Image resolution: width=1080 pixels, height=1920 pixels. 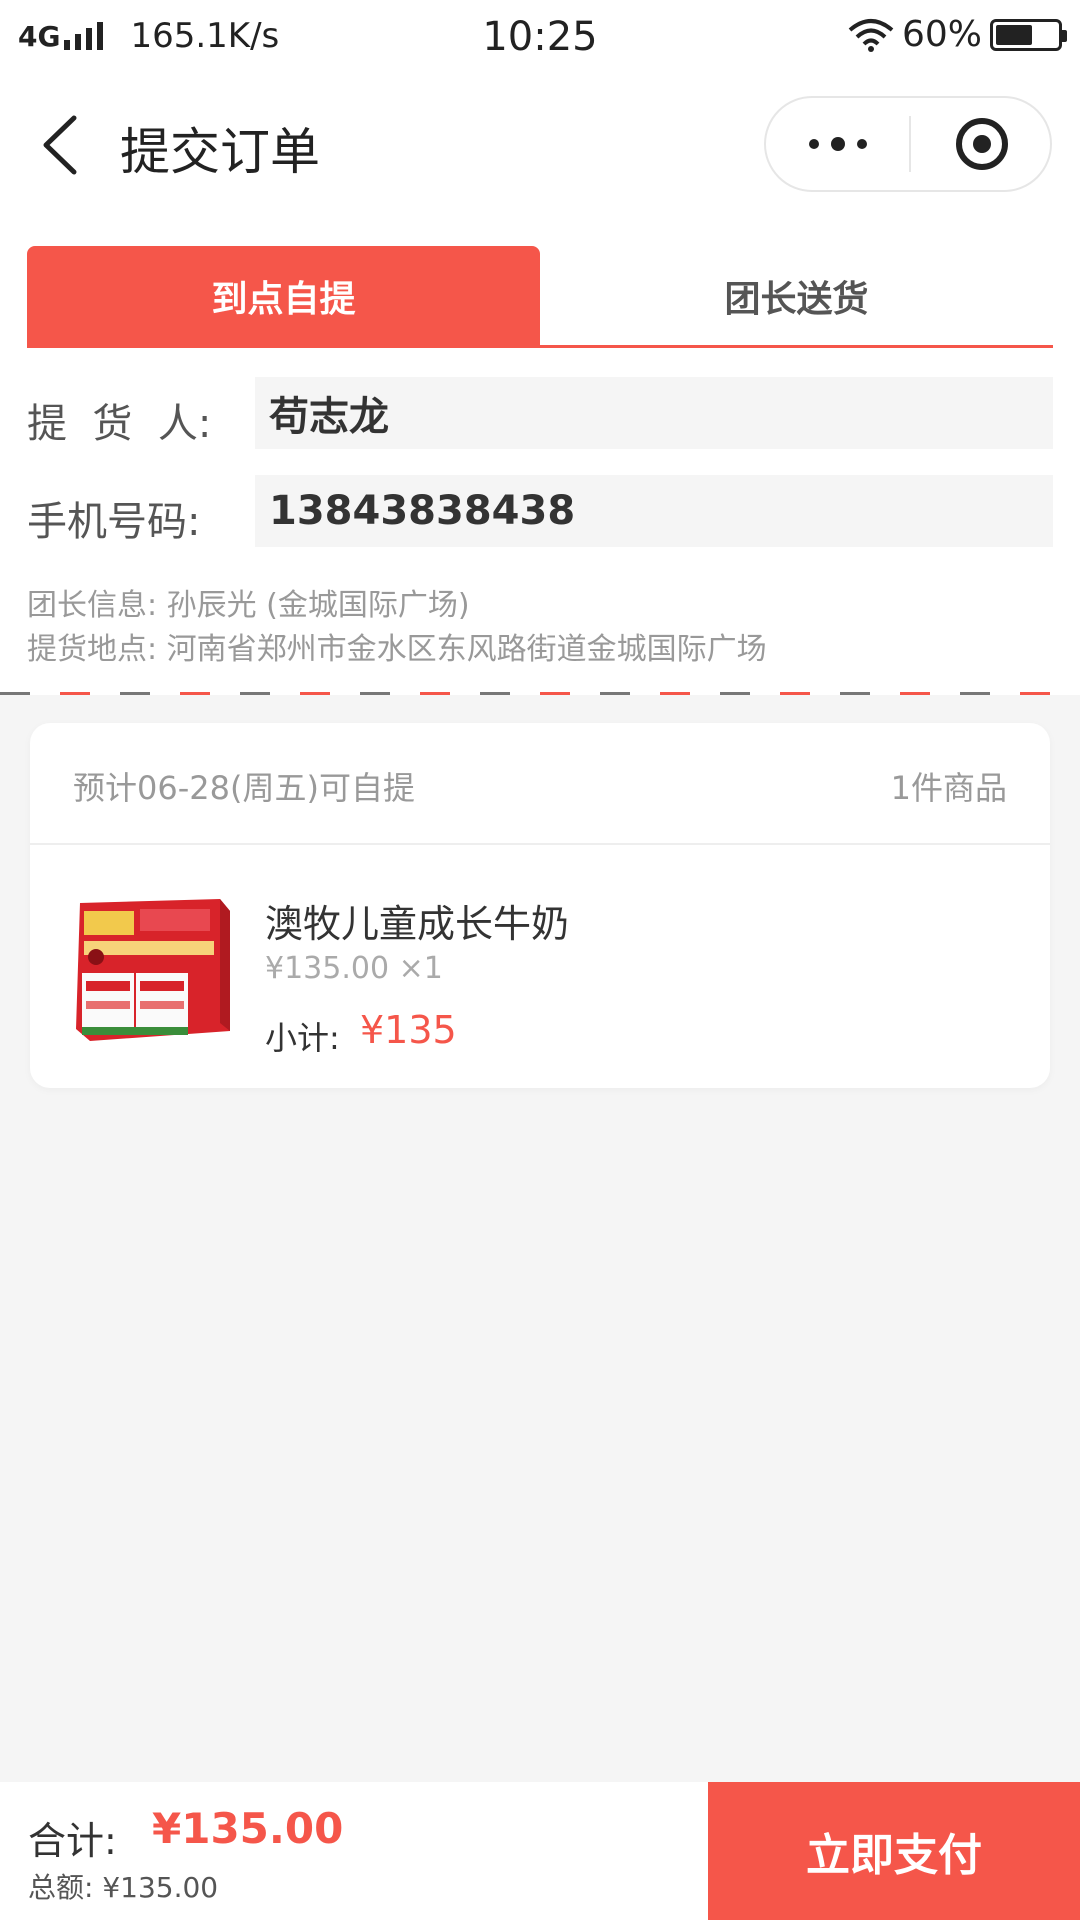 I want to click on pickup-person-input: 苟志龙, so click(x=654, y=413).